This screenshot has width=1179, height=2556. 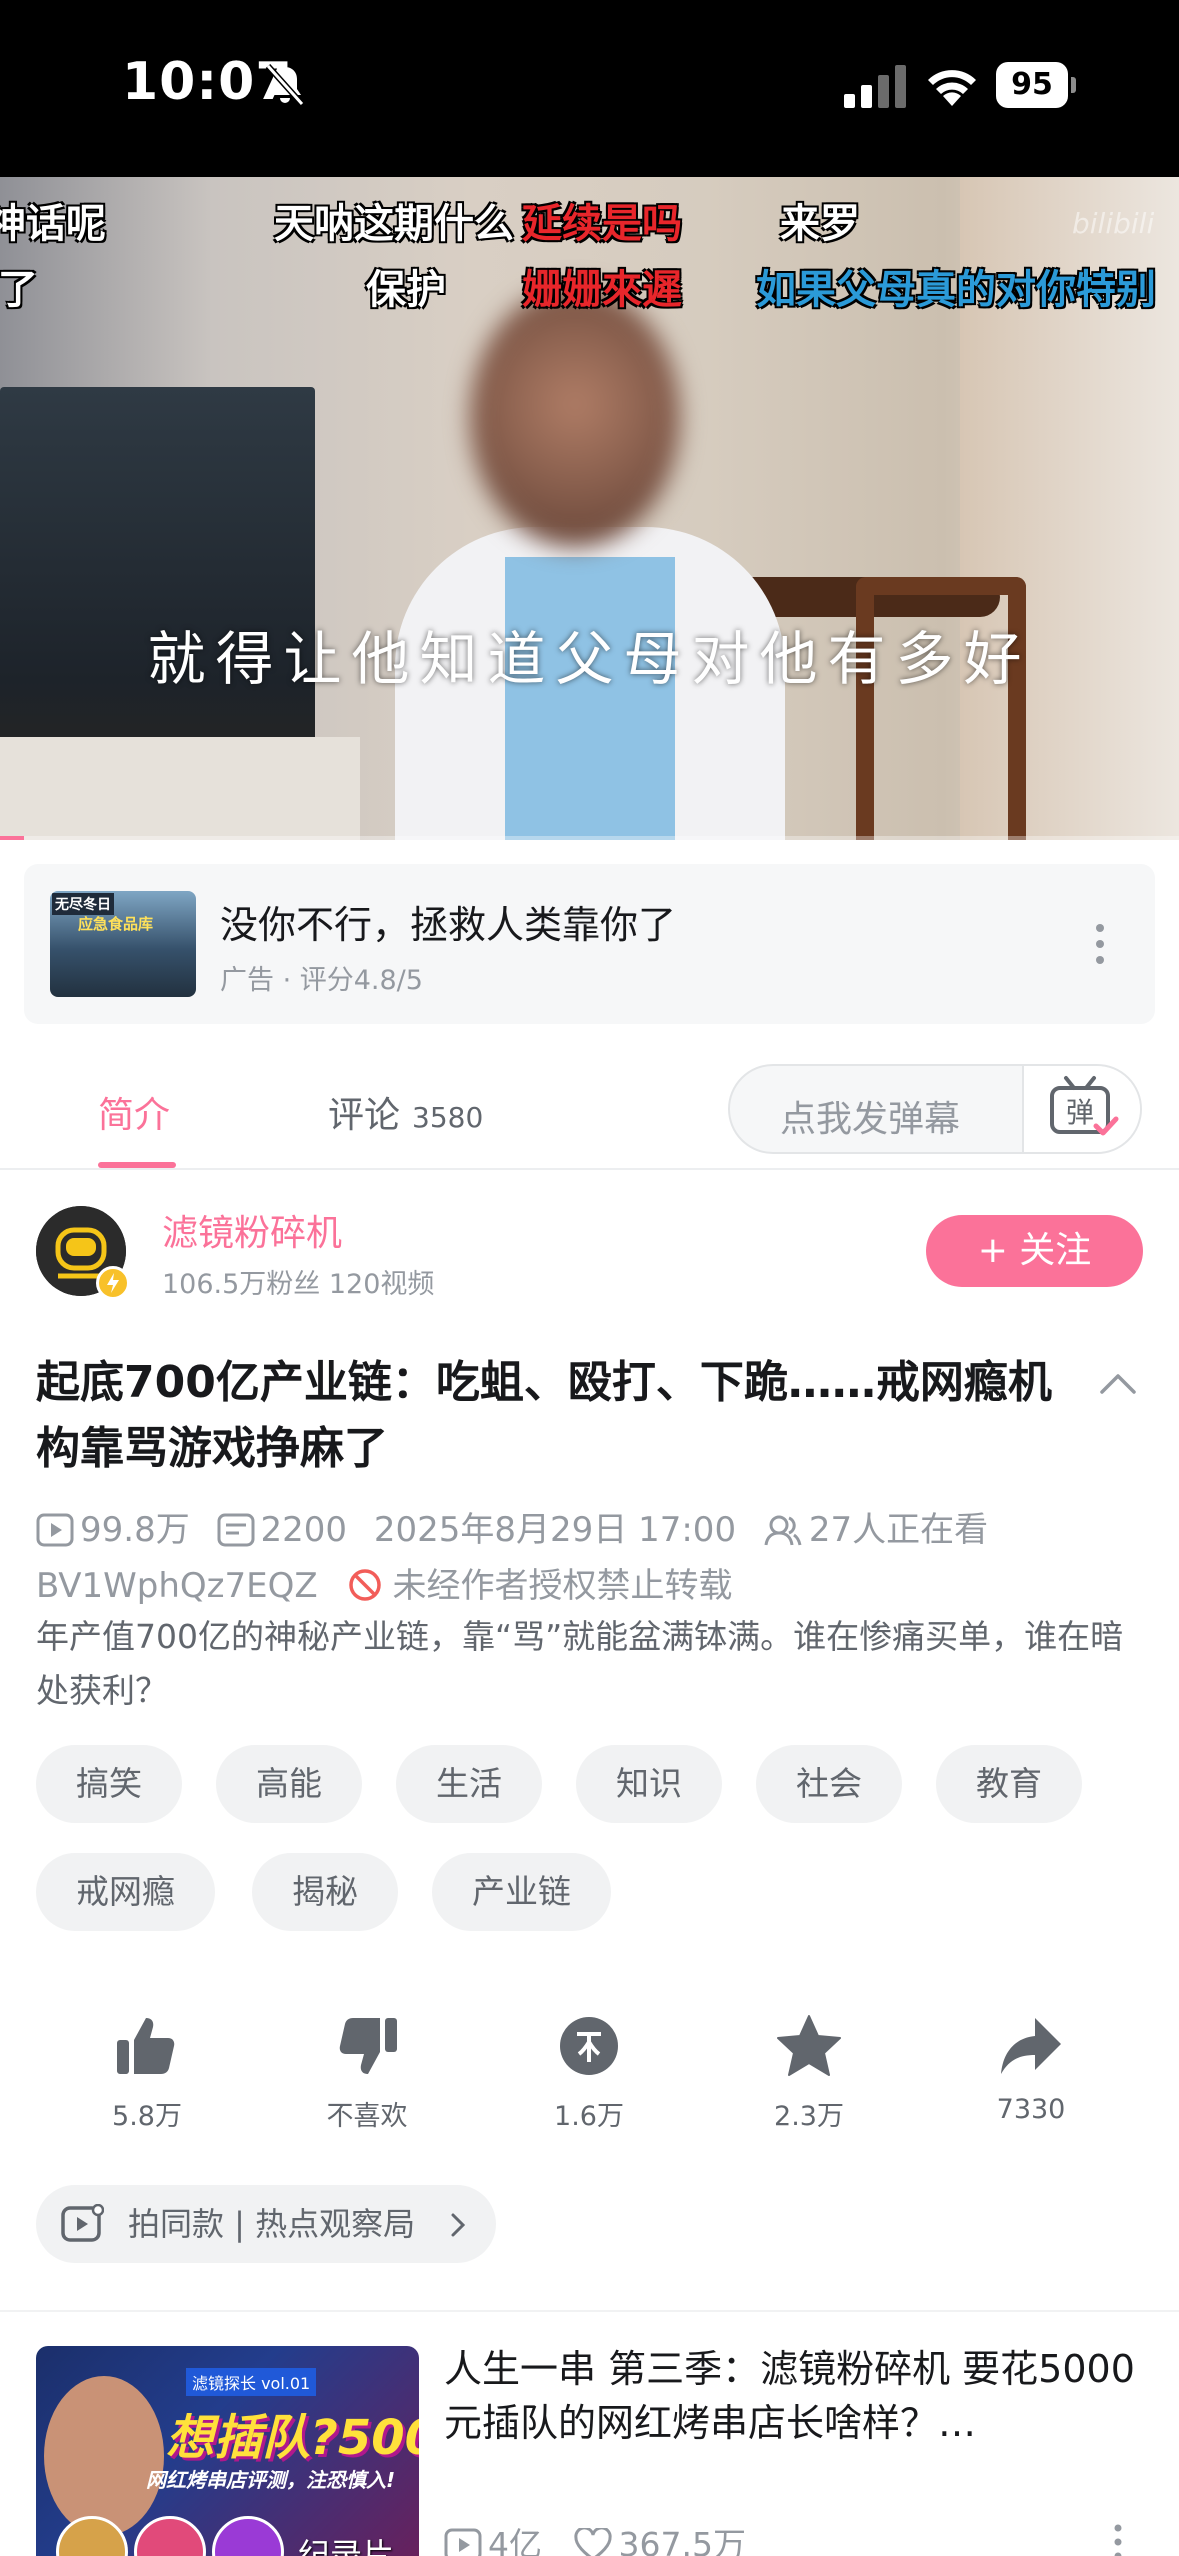 I want to click on danmaku-count-icon, so click(x=236, y=1530).